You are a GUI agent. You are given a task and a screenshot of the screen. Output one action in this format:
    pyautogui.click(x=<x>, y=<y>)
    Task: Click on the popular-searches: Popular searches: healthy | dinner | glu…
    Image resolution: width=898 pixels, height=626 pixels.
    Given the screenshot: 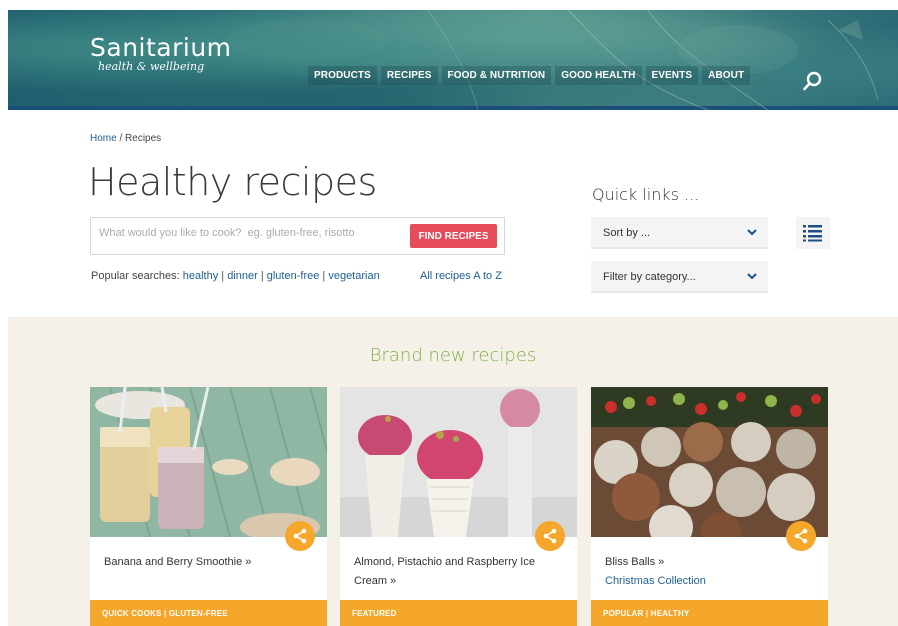 What is the action you would take?
    pyautogui.click(x=235, y=276)
    